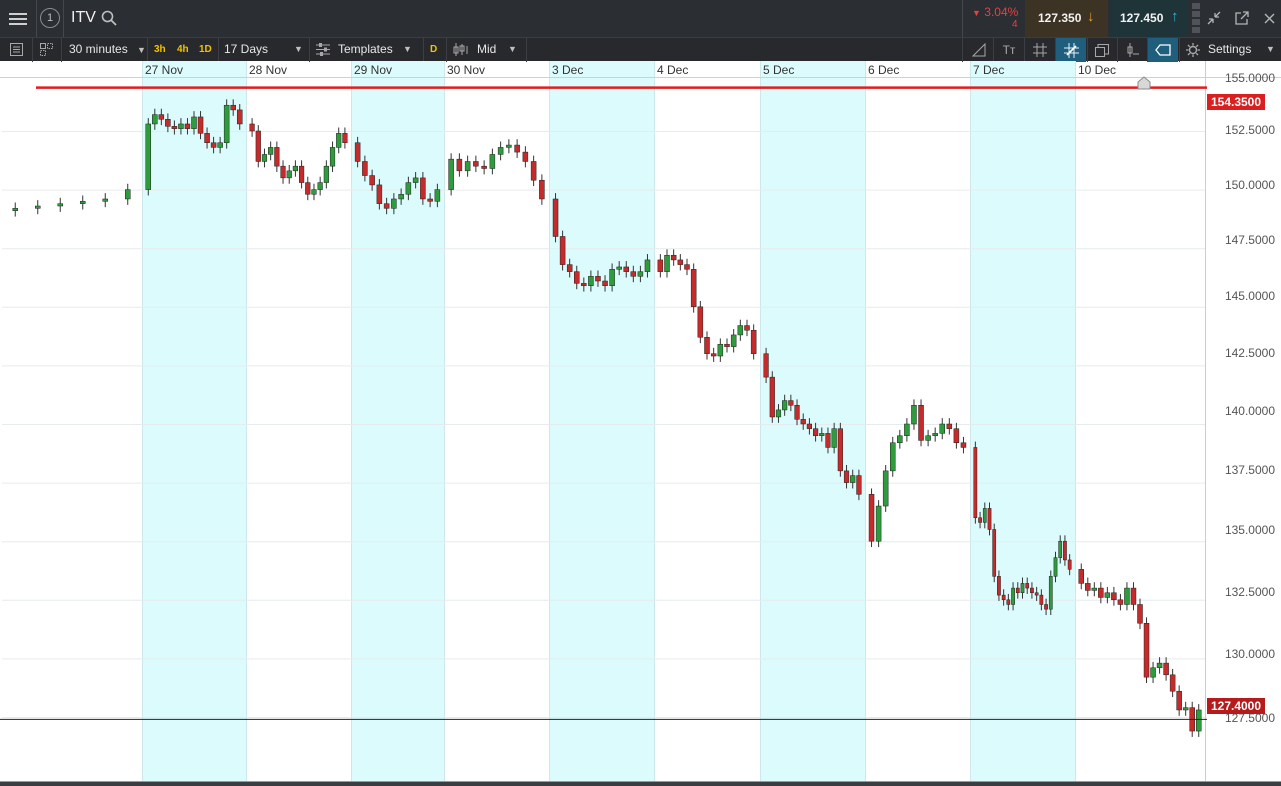 The image size is (1281, 786). Describe the element at coordinates (205, 49) in the screenshot. I see `quick-interval-1d: 1D` at that location.